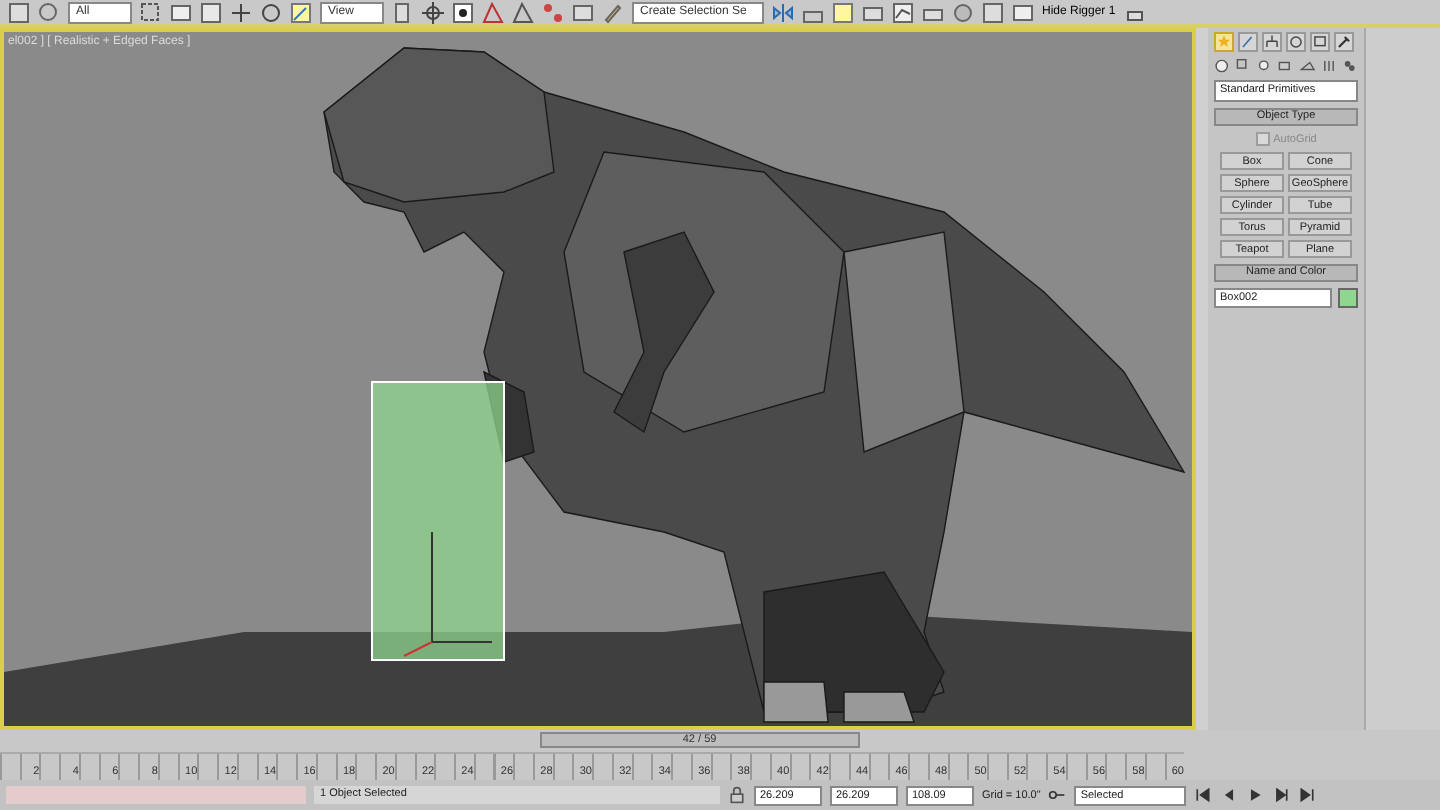 This screenshot has height=810, width=1440. What do you see at coordinates (448, 594) in the screenshot?
I see `transform-gizmo-icon` at bounding box center [448, 594].